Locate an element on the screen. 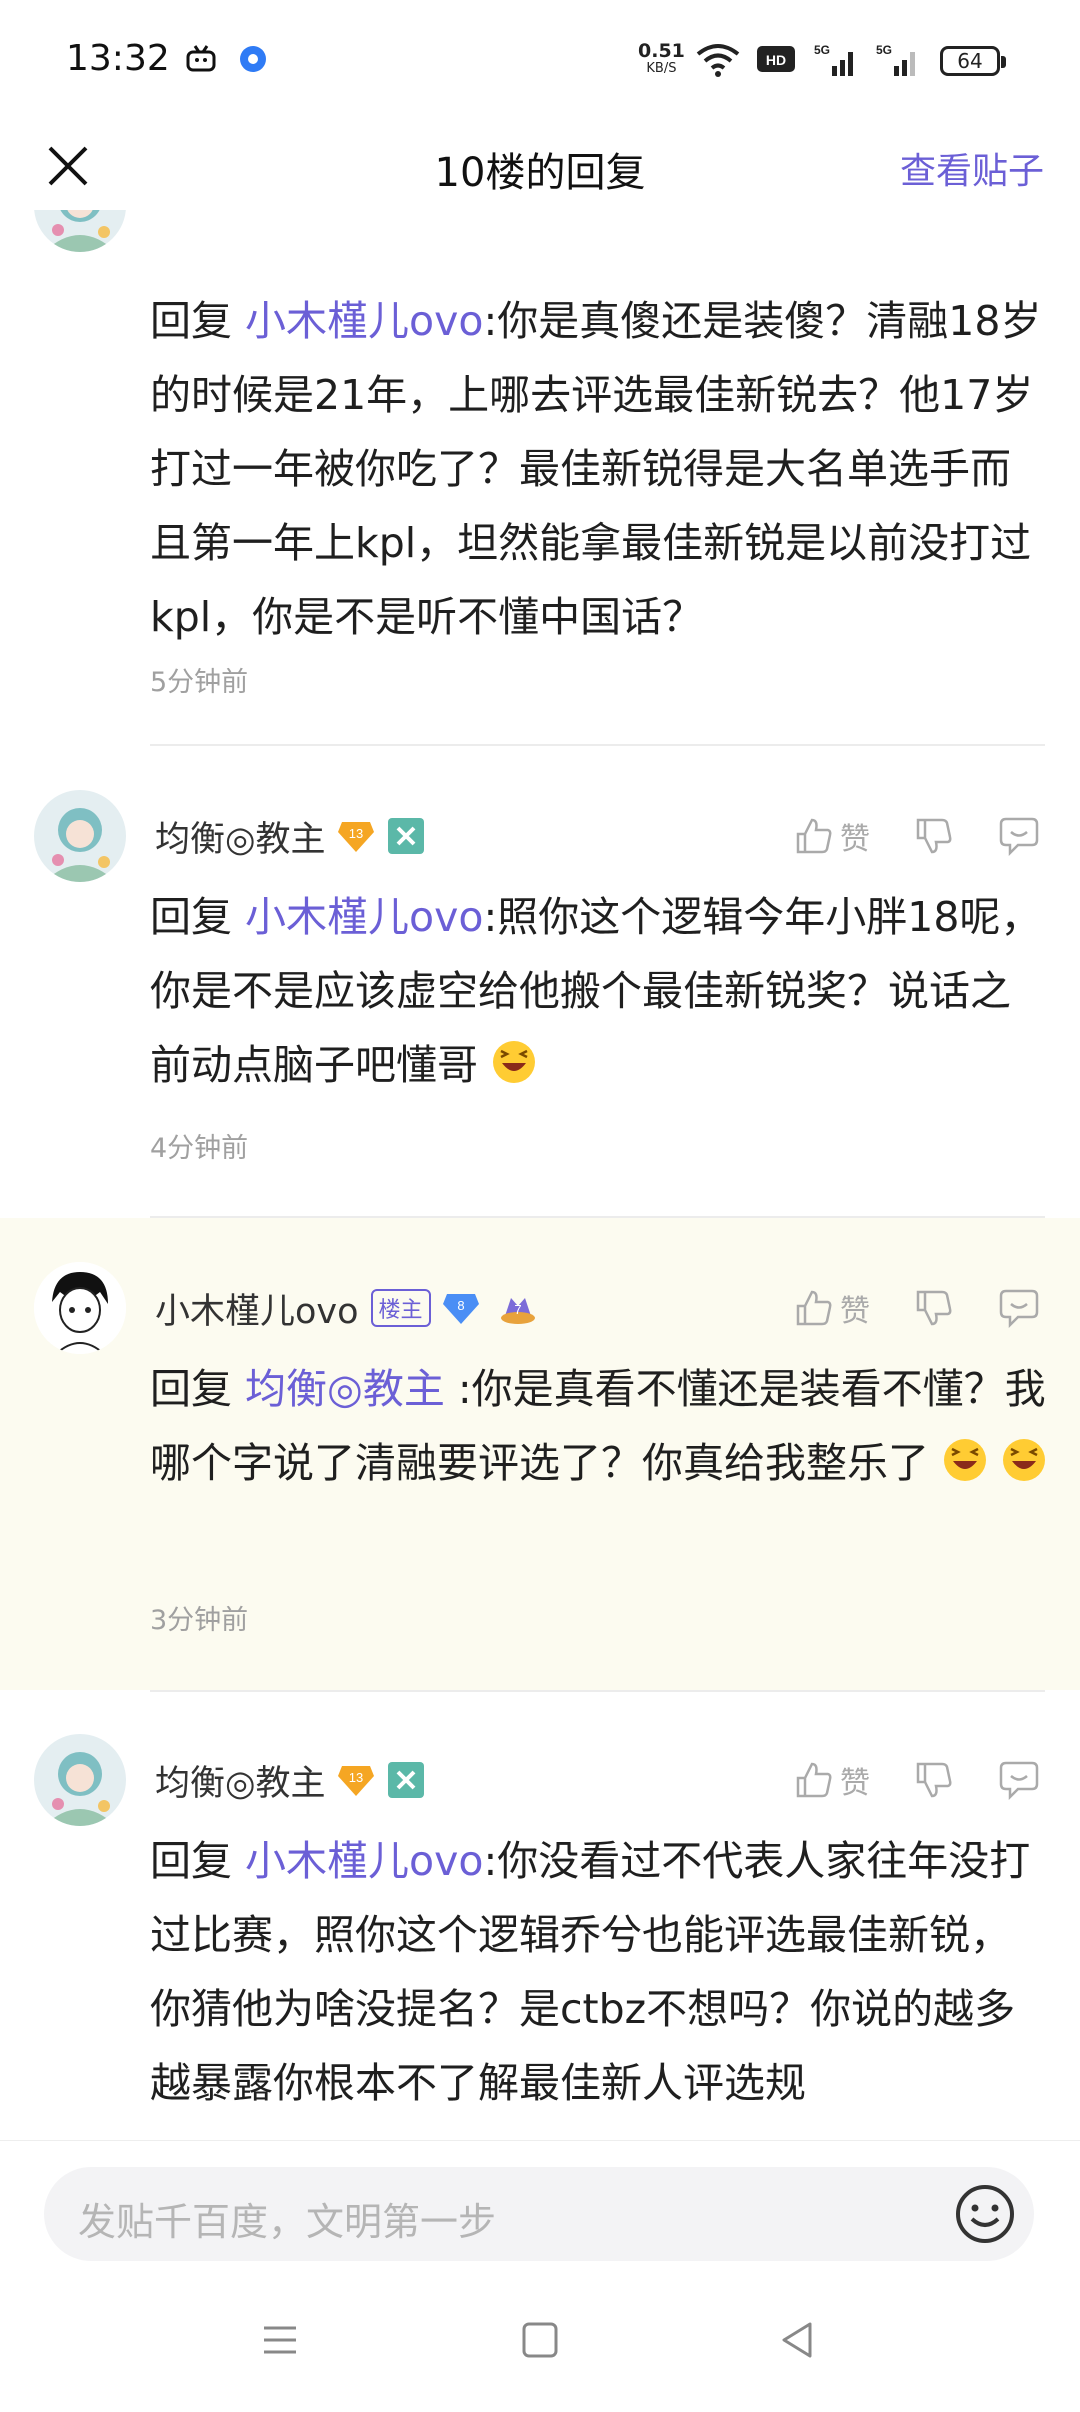 The width and height of the screenshot is (1080, 2412). net-speed-unit: KB/S is located at coordinates (661, 68).